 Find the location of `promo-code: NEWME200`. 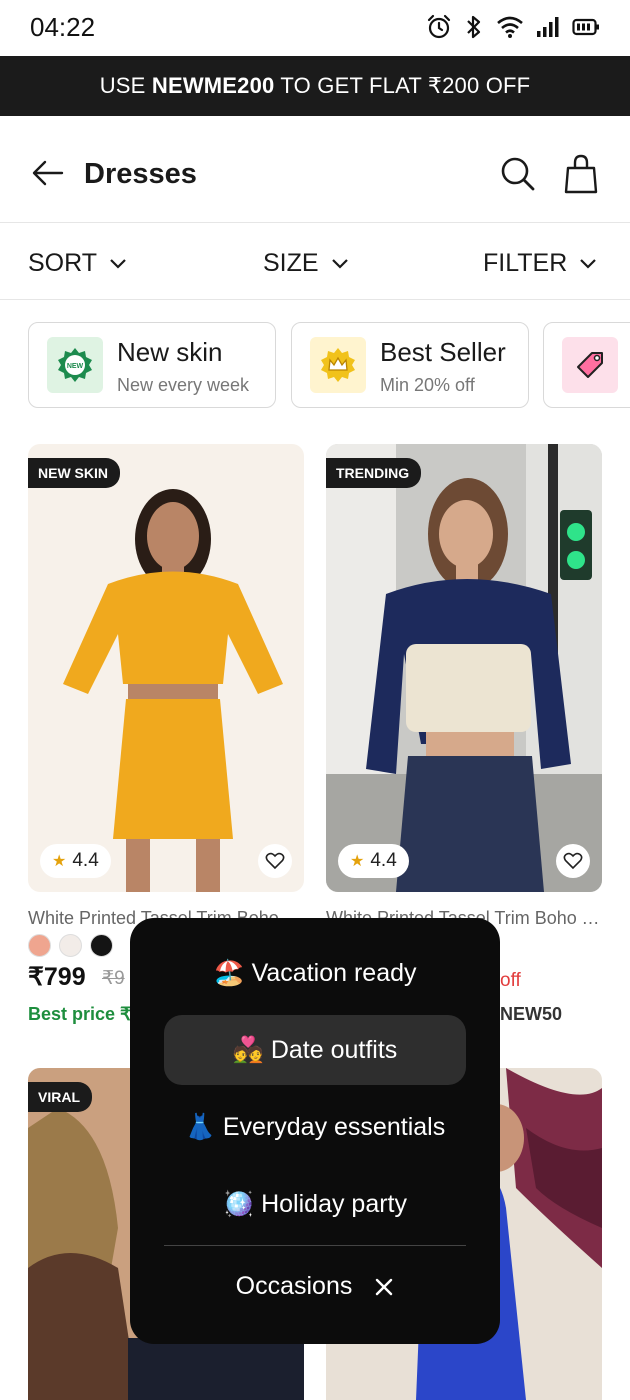

promo-code: NEWME200 is located at coordinates (213, 85).